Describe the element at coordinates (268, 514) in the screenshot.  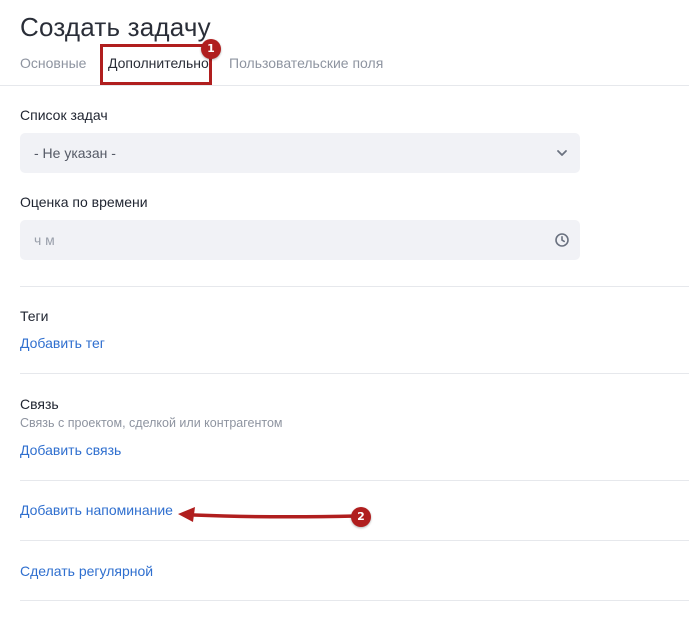
I see `annotation-arrow` at that location.